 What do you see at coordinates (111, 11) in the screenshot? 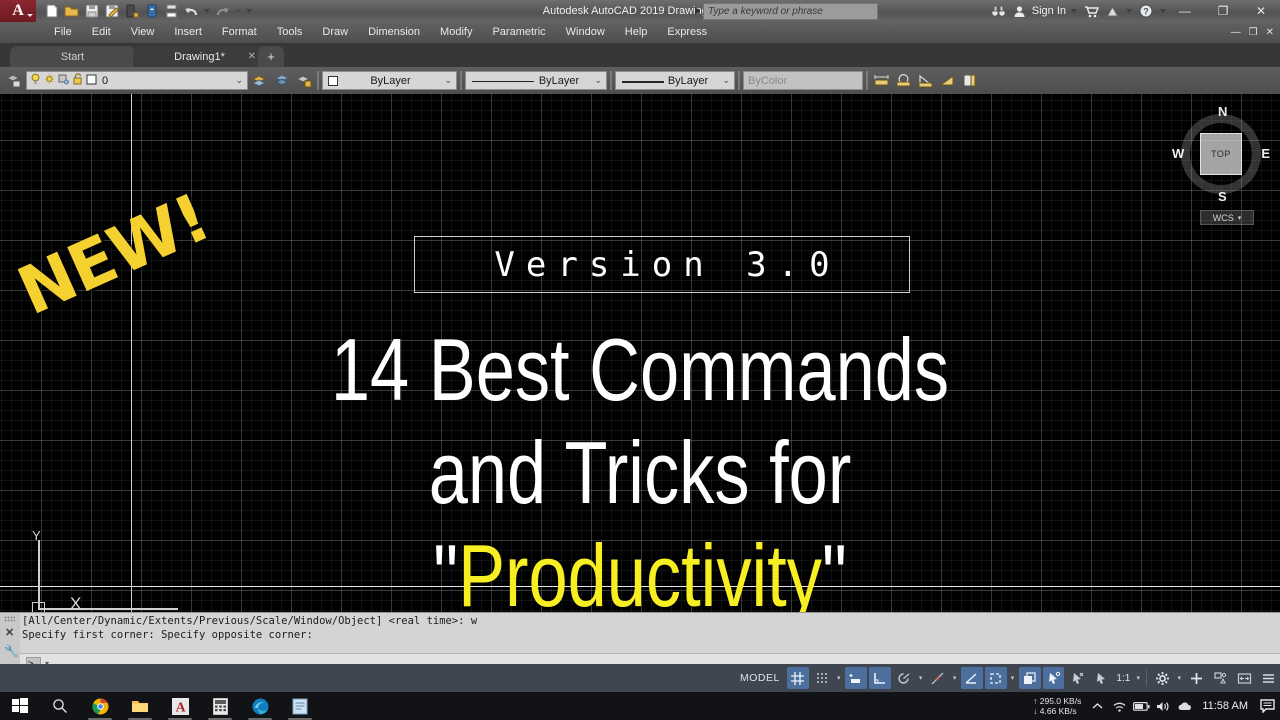
I see `save-as-icon` at bounding box center [111, 11].